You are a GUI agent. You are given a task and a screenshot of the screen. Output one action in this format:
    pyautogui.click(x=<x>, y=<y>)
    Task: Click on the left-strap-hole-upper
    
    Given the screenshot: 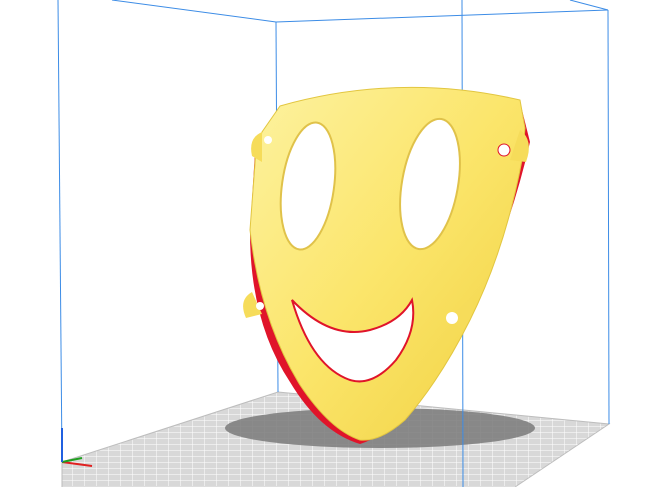 What is the action you would take?
    pyautogui.click(x=268, y=140)
    